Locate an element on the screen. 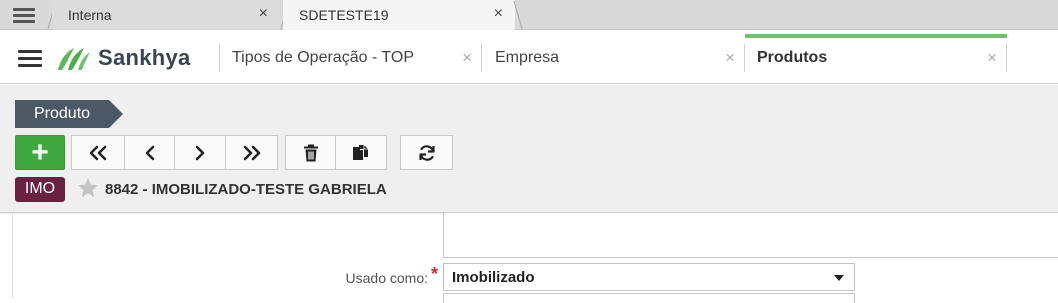 The width and height of the screenshot is (1058, 303). active-tab-indicator is located at coordinates (876, 36).